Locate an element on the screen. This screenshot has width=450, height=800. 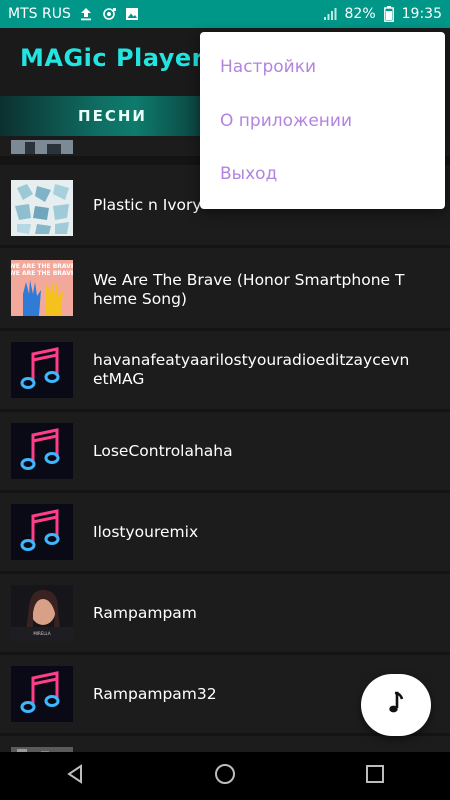
menu-item-settings: Настройки is located at coordinates (268, 67).